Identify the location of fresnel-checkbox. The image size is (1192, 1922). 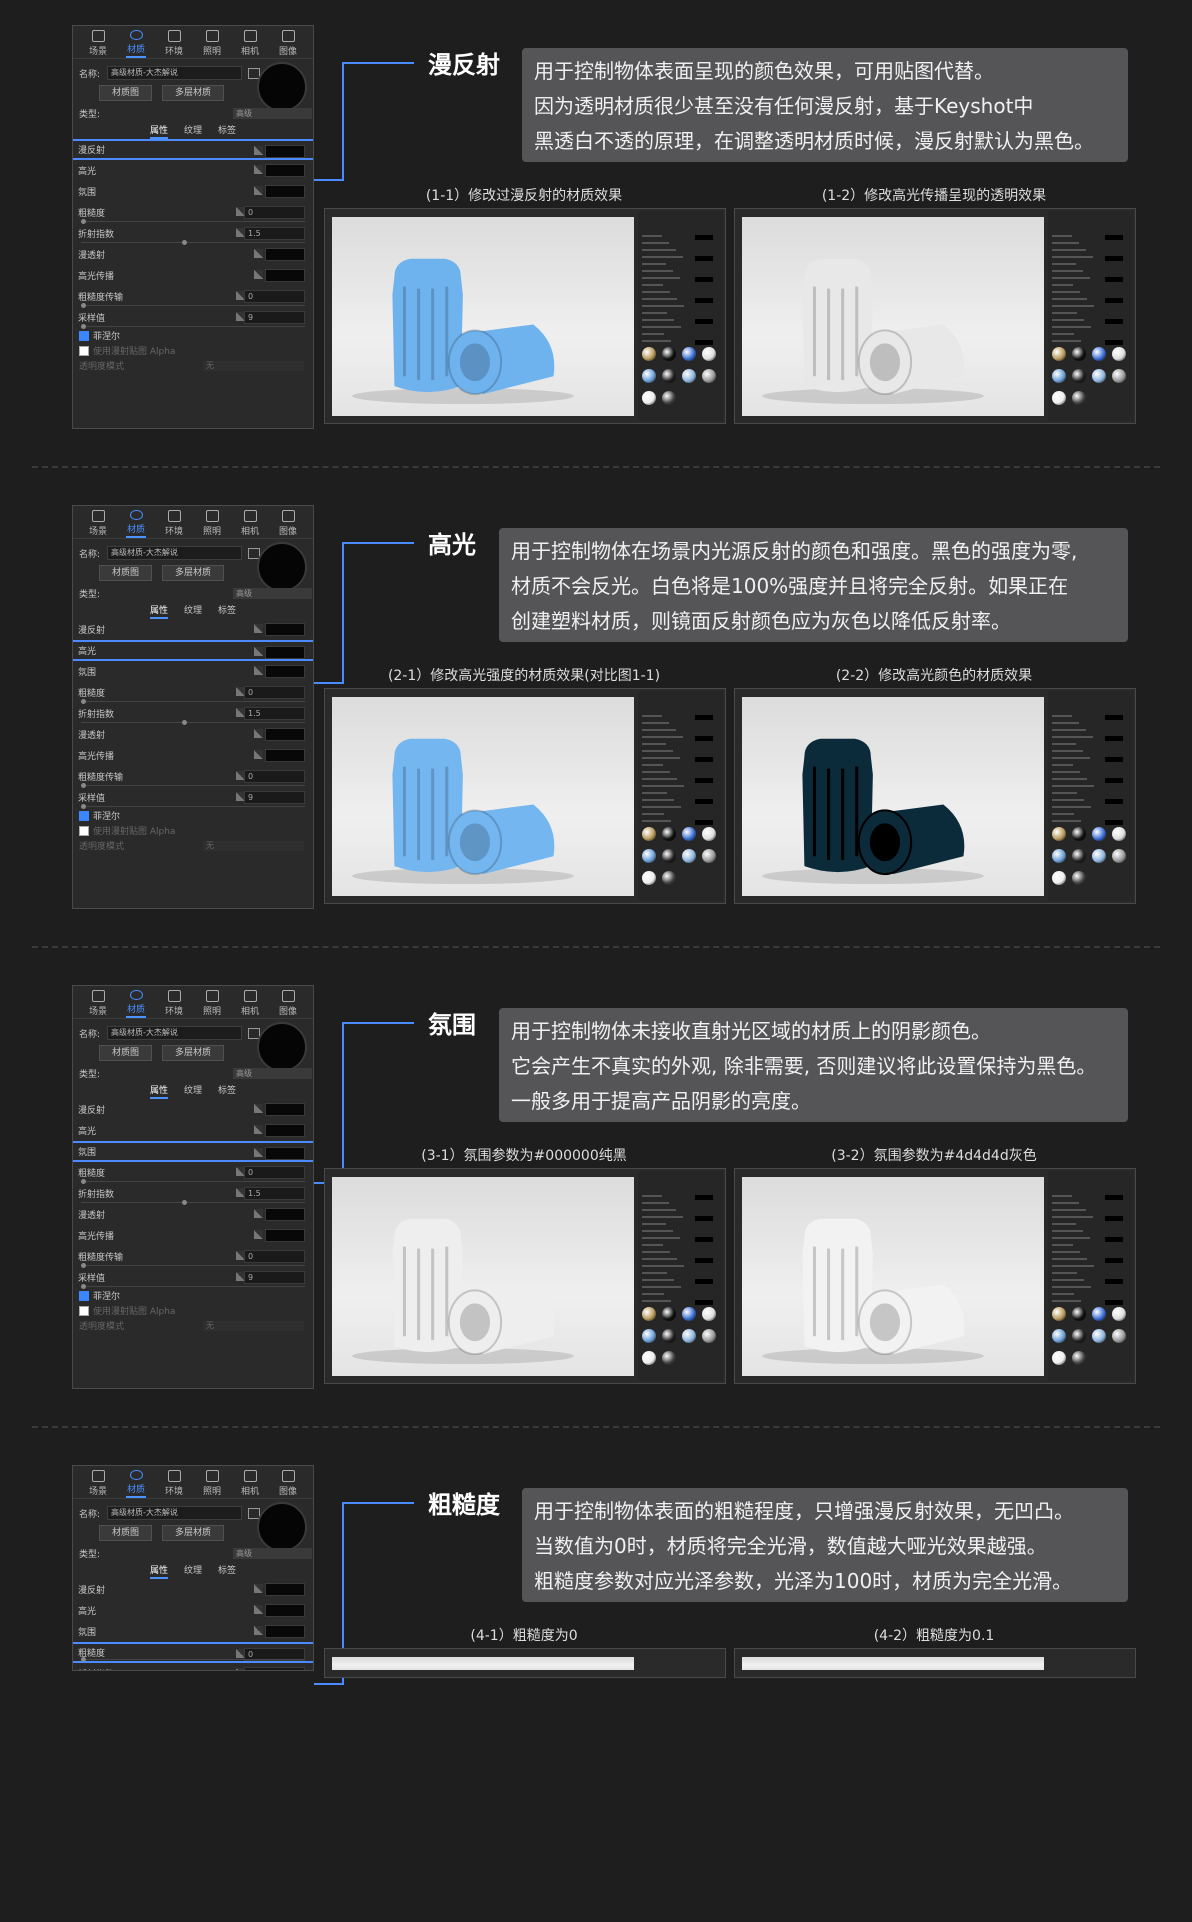
(84, 335).